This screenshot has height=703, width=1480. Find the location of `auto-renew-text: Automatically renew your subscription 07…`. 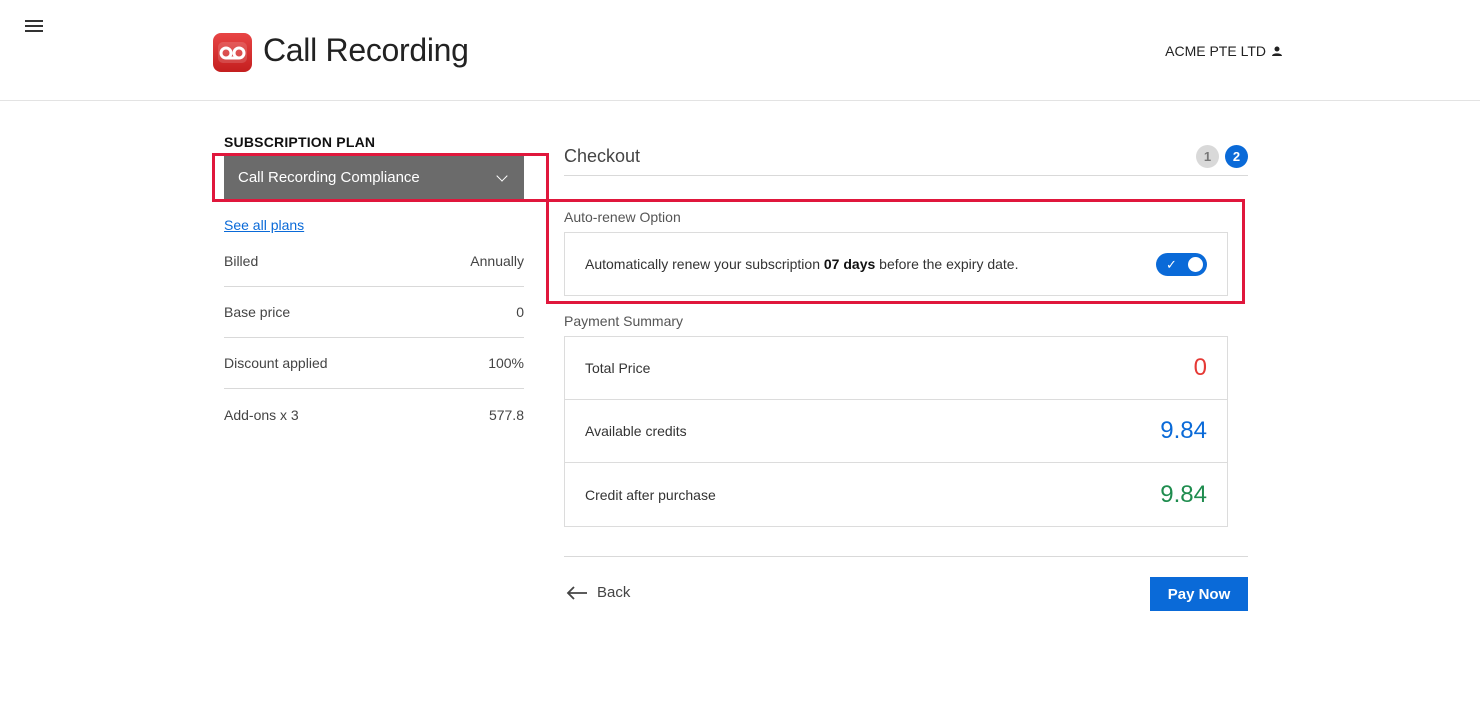

auto-renew-text: Automatically renew your subscription 07… is located at coordinates (801, 264).